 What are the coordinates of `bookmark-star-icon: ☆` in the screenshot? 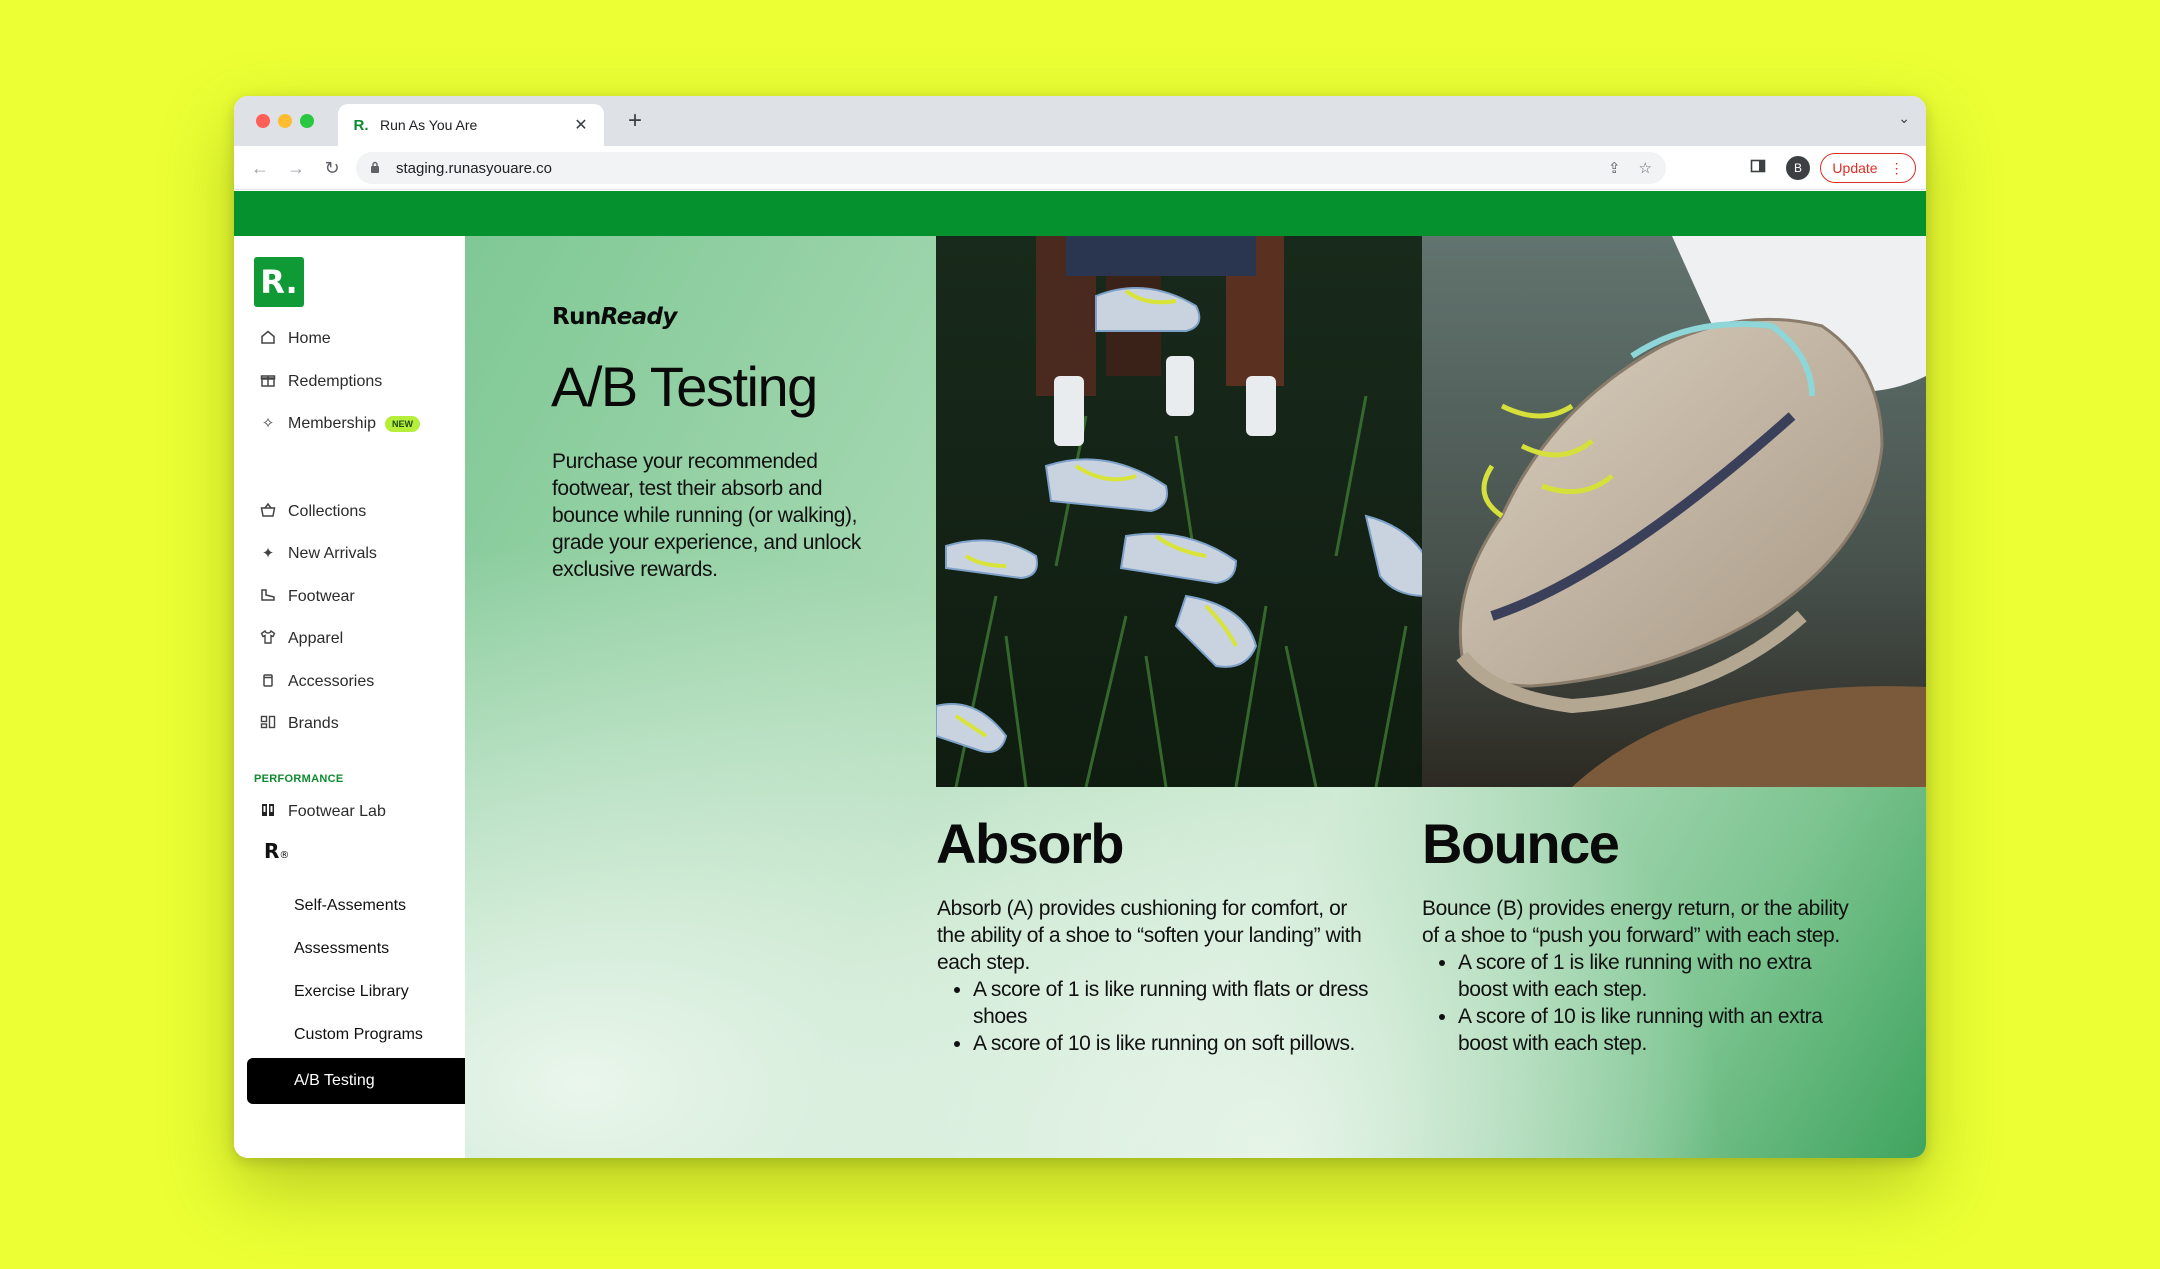 It's located at (1645, 168).